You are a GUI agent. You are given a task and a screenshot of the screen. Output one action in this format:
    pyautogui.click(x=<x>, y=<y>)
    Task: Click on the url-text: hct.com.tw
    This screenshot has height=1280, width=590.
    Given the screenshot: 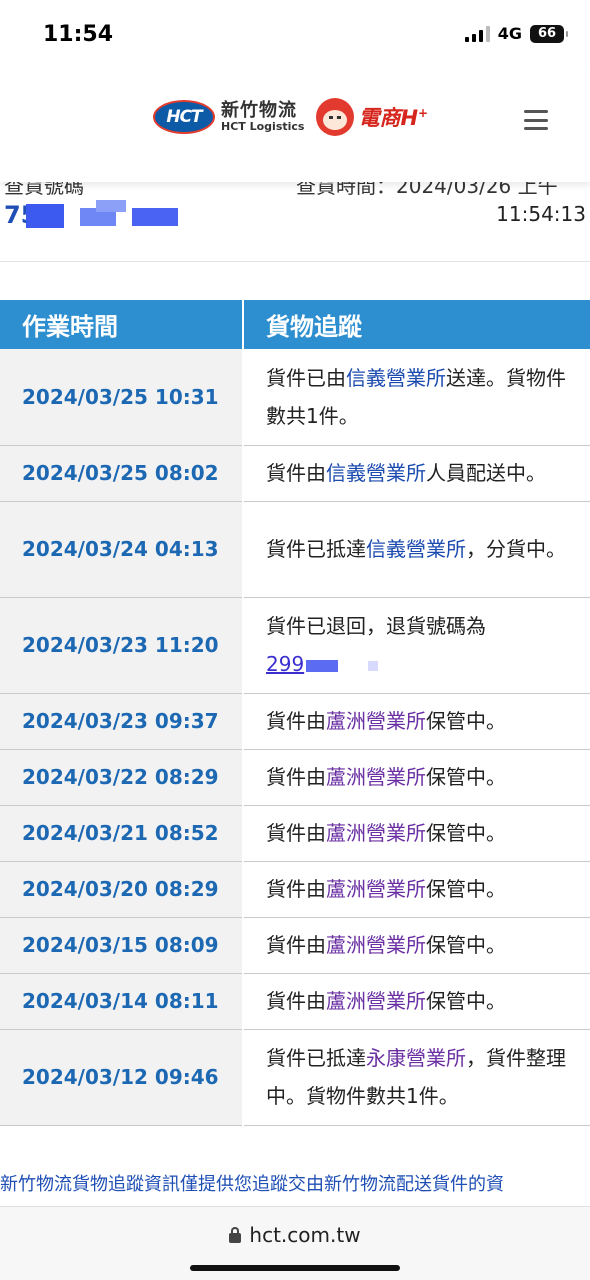 What is the action you would take?
    pyautogui.click(x=304, y=1235)
    